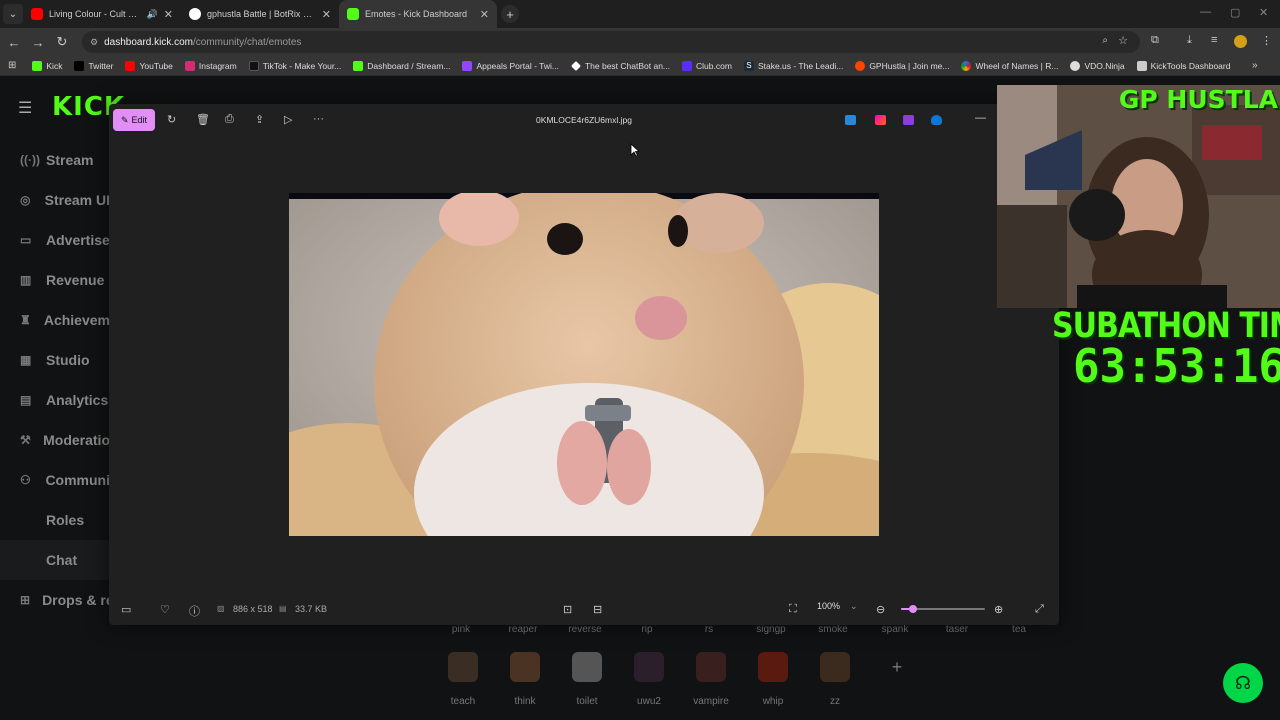  I want to click on emote-tile: think, so click(525, 679).